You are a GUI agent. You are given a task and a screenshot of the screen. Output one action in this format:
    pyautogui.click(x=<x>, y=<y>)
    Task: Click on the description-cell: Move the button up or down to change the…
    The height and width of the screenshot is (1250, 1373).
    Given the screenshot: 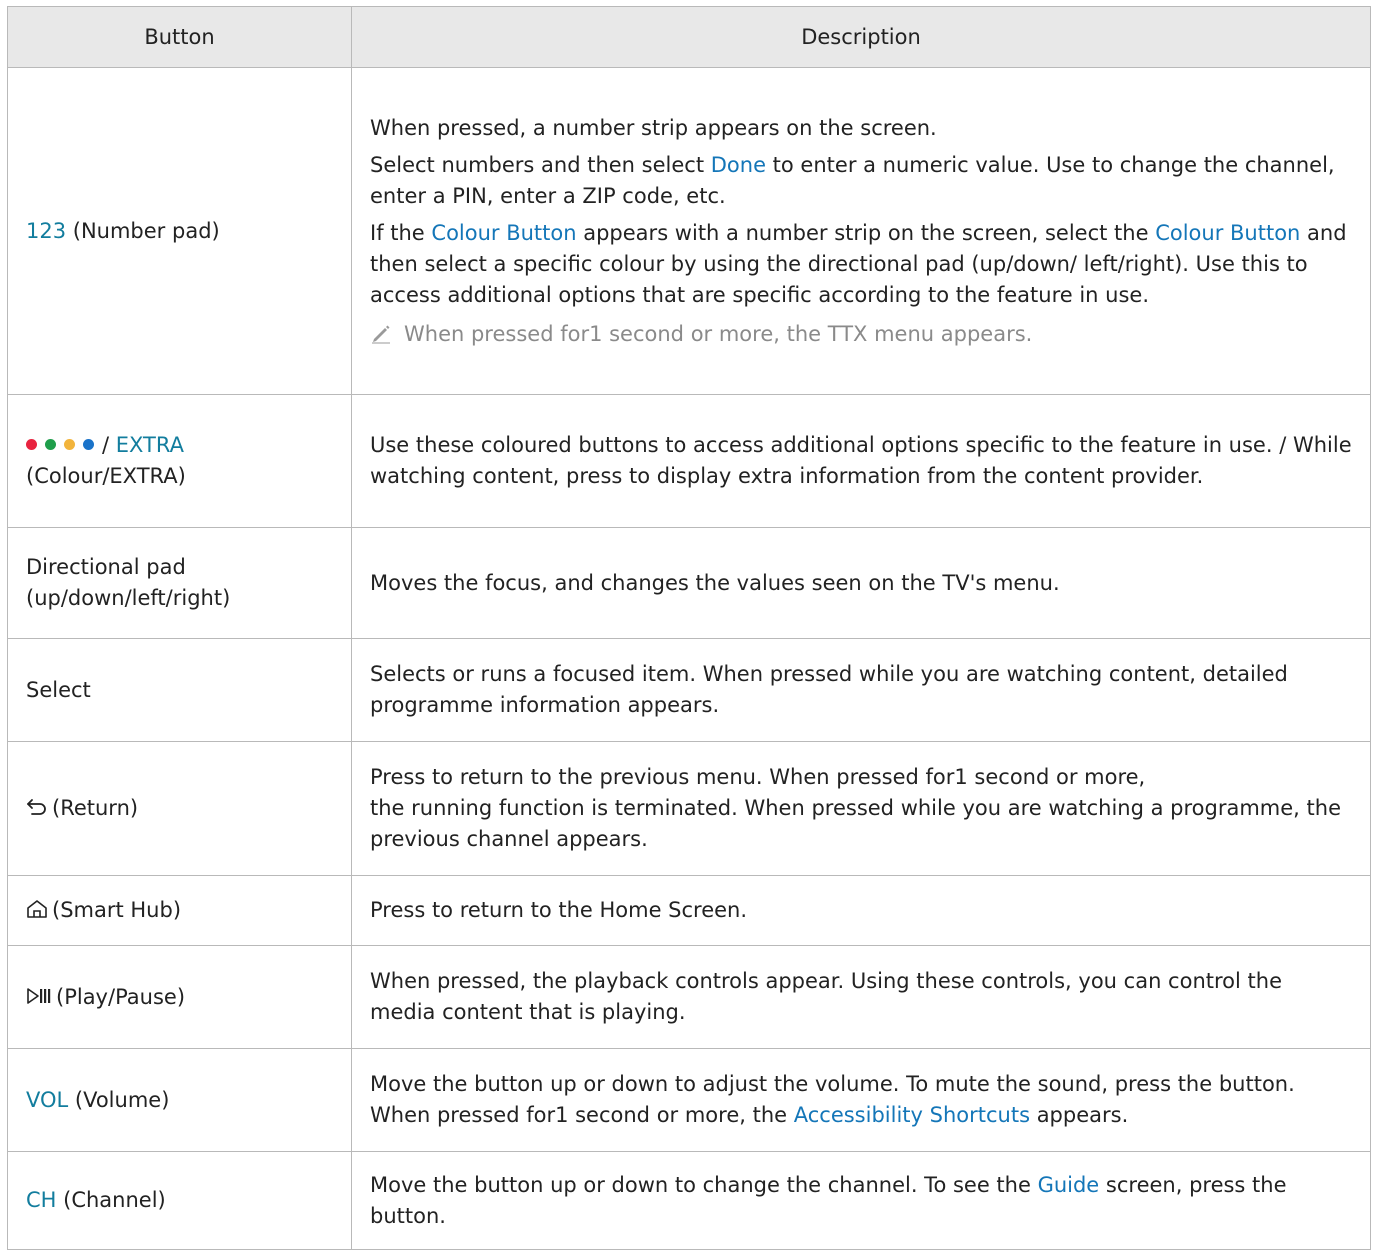 What is the action you would take?
    pyautogui.click(x=861, y=1200)
    